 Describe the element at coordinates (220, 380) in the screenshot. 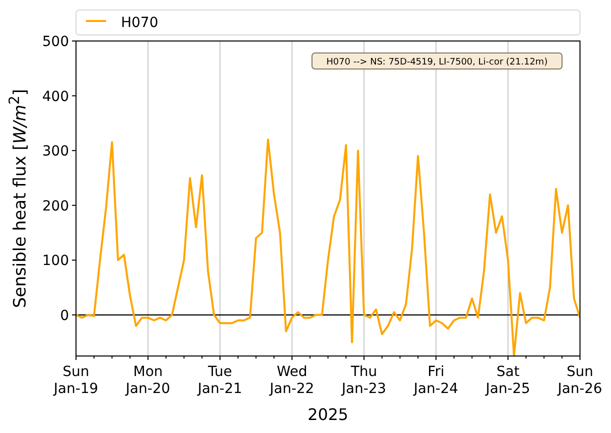

I see `x-tick-label: Tue Jan-21` at that location.